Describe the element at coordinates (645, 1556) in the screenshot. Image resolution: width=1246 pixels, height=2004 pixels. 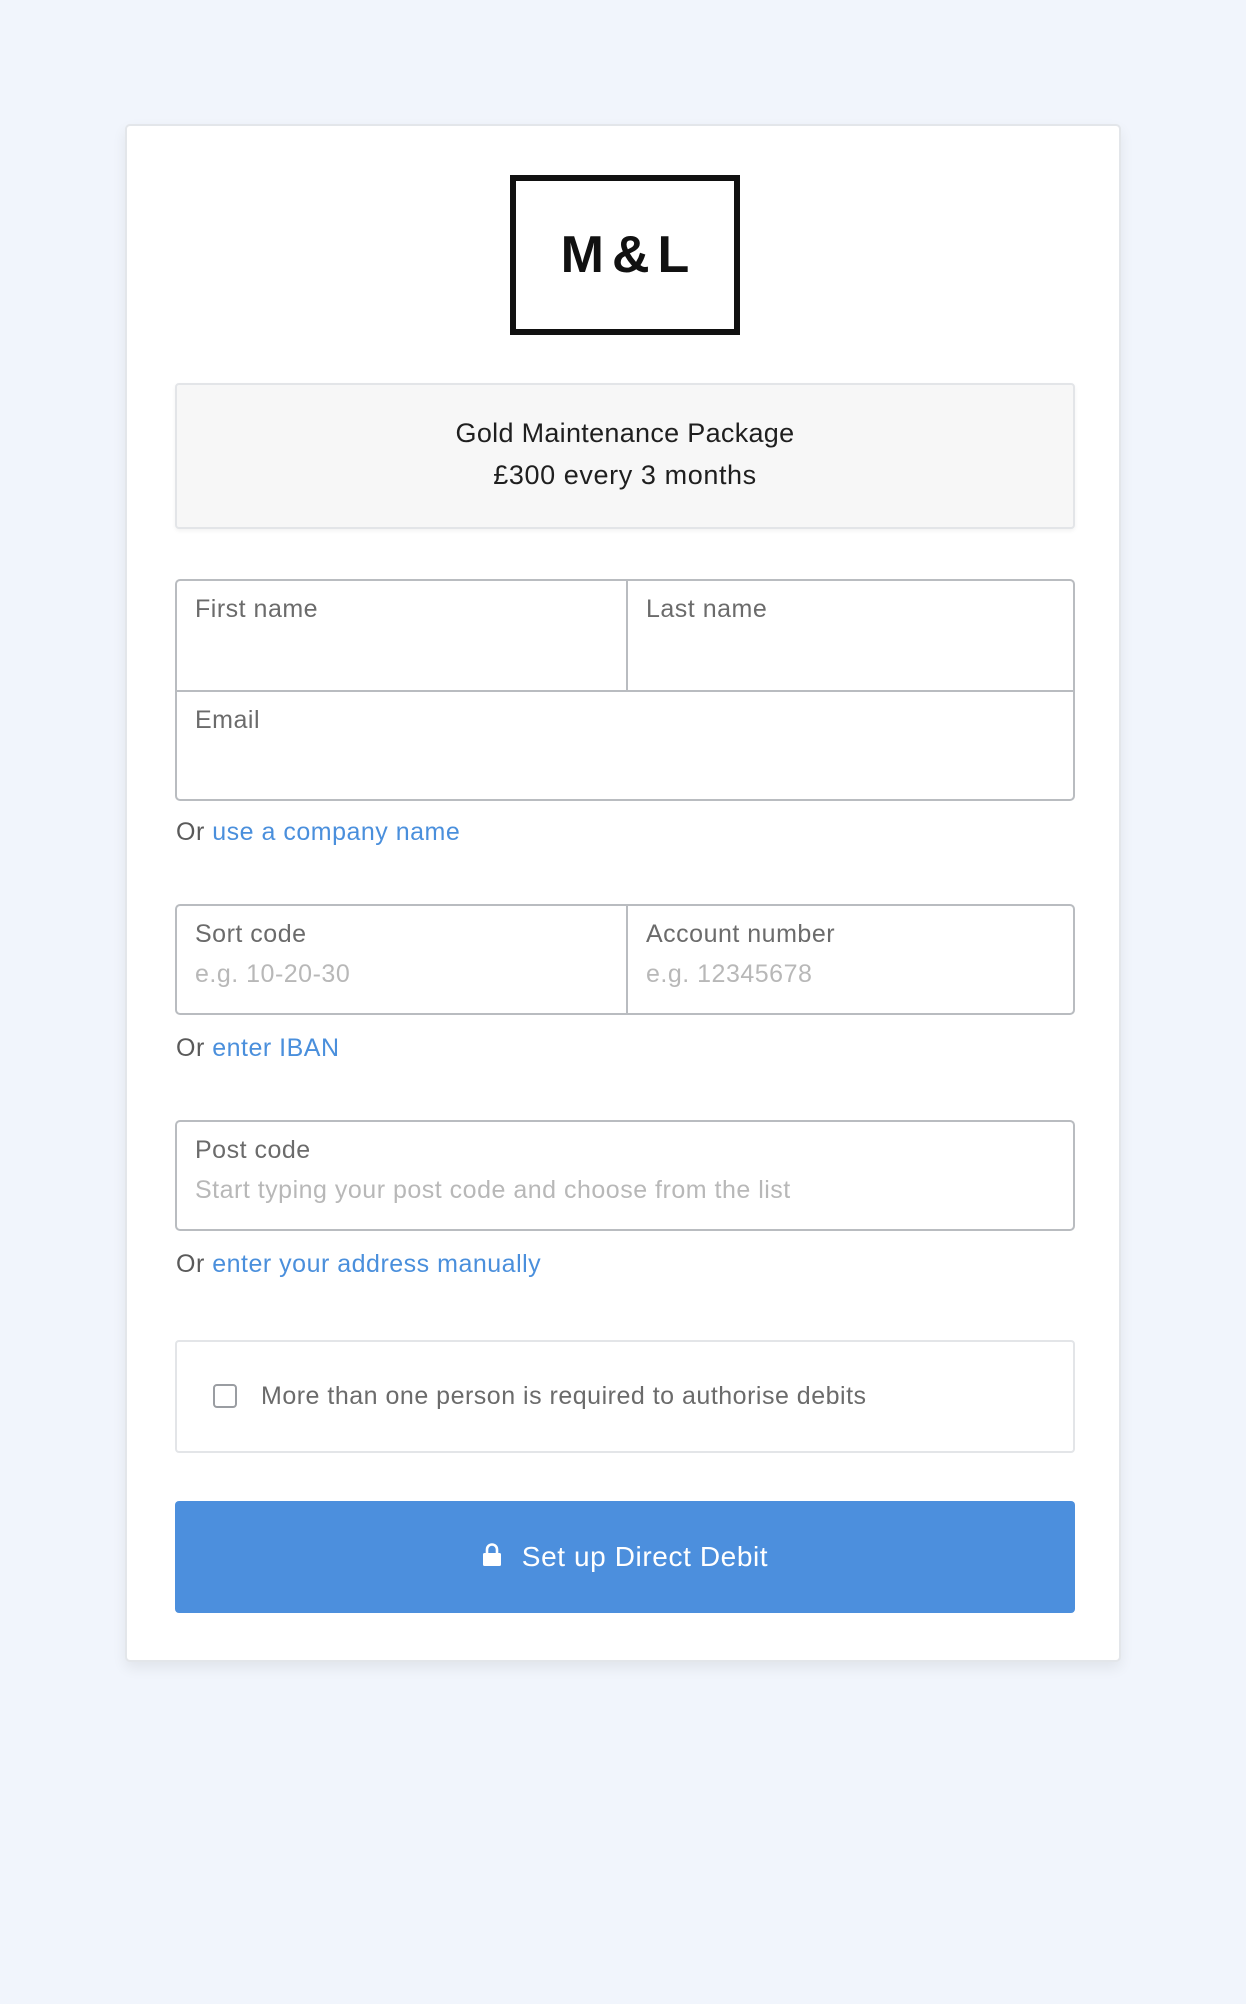
I see `submit-label: Set up Direct Debit` at that location.